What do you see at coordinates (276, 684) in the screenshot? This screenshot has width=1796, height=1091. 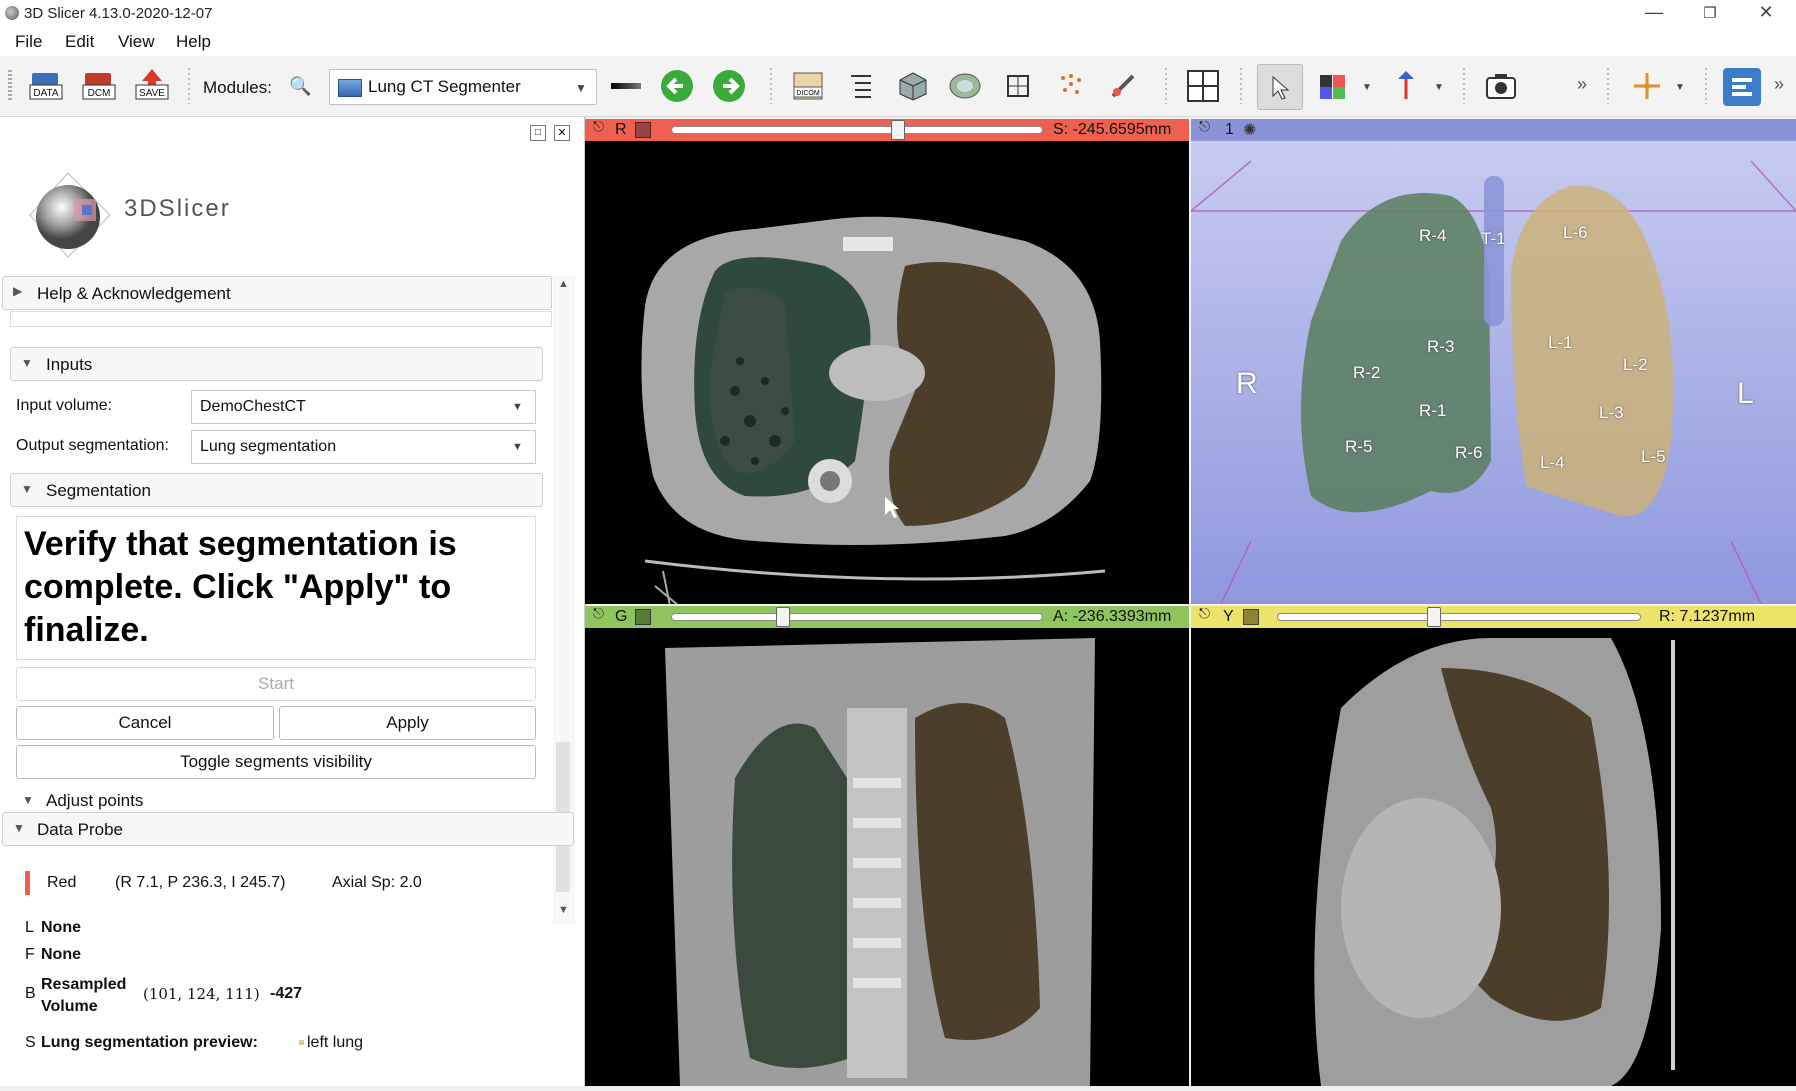 I see `start-button: Start` at bounding box center [276, 684].